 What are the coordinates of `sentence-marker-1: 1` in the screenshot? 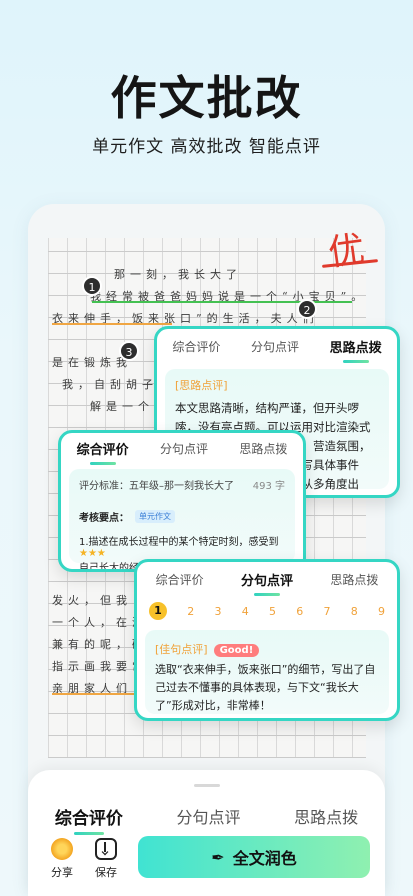 It's located at (92, 286).